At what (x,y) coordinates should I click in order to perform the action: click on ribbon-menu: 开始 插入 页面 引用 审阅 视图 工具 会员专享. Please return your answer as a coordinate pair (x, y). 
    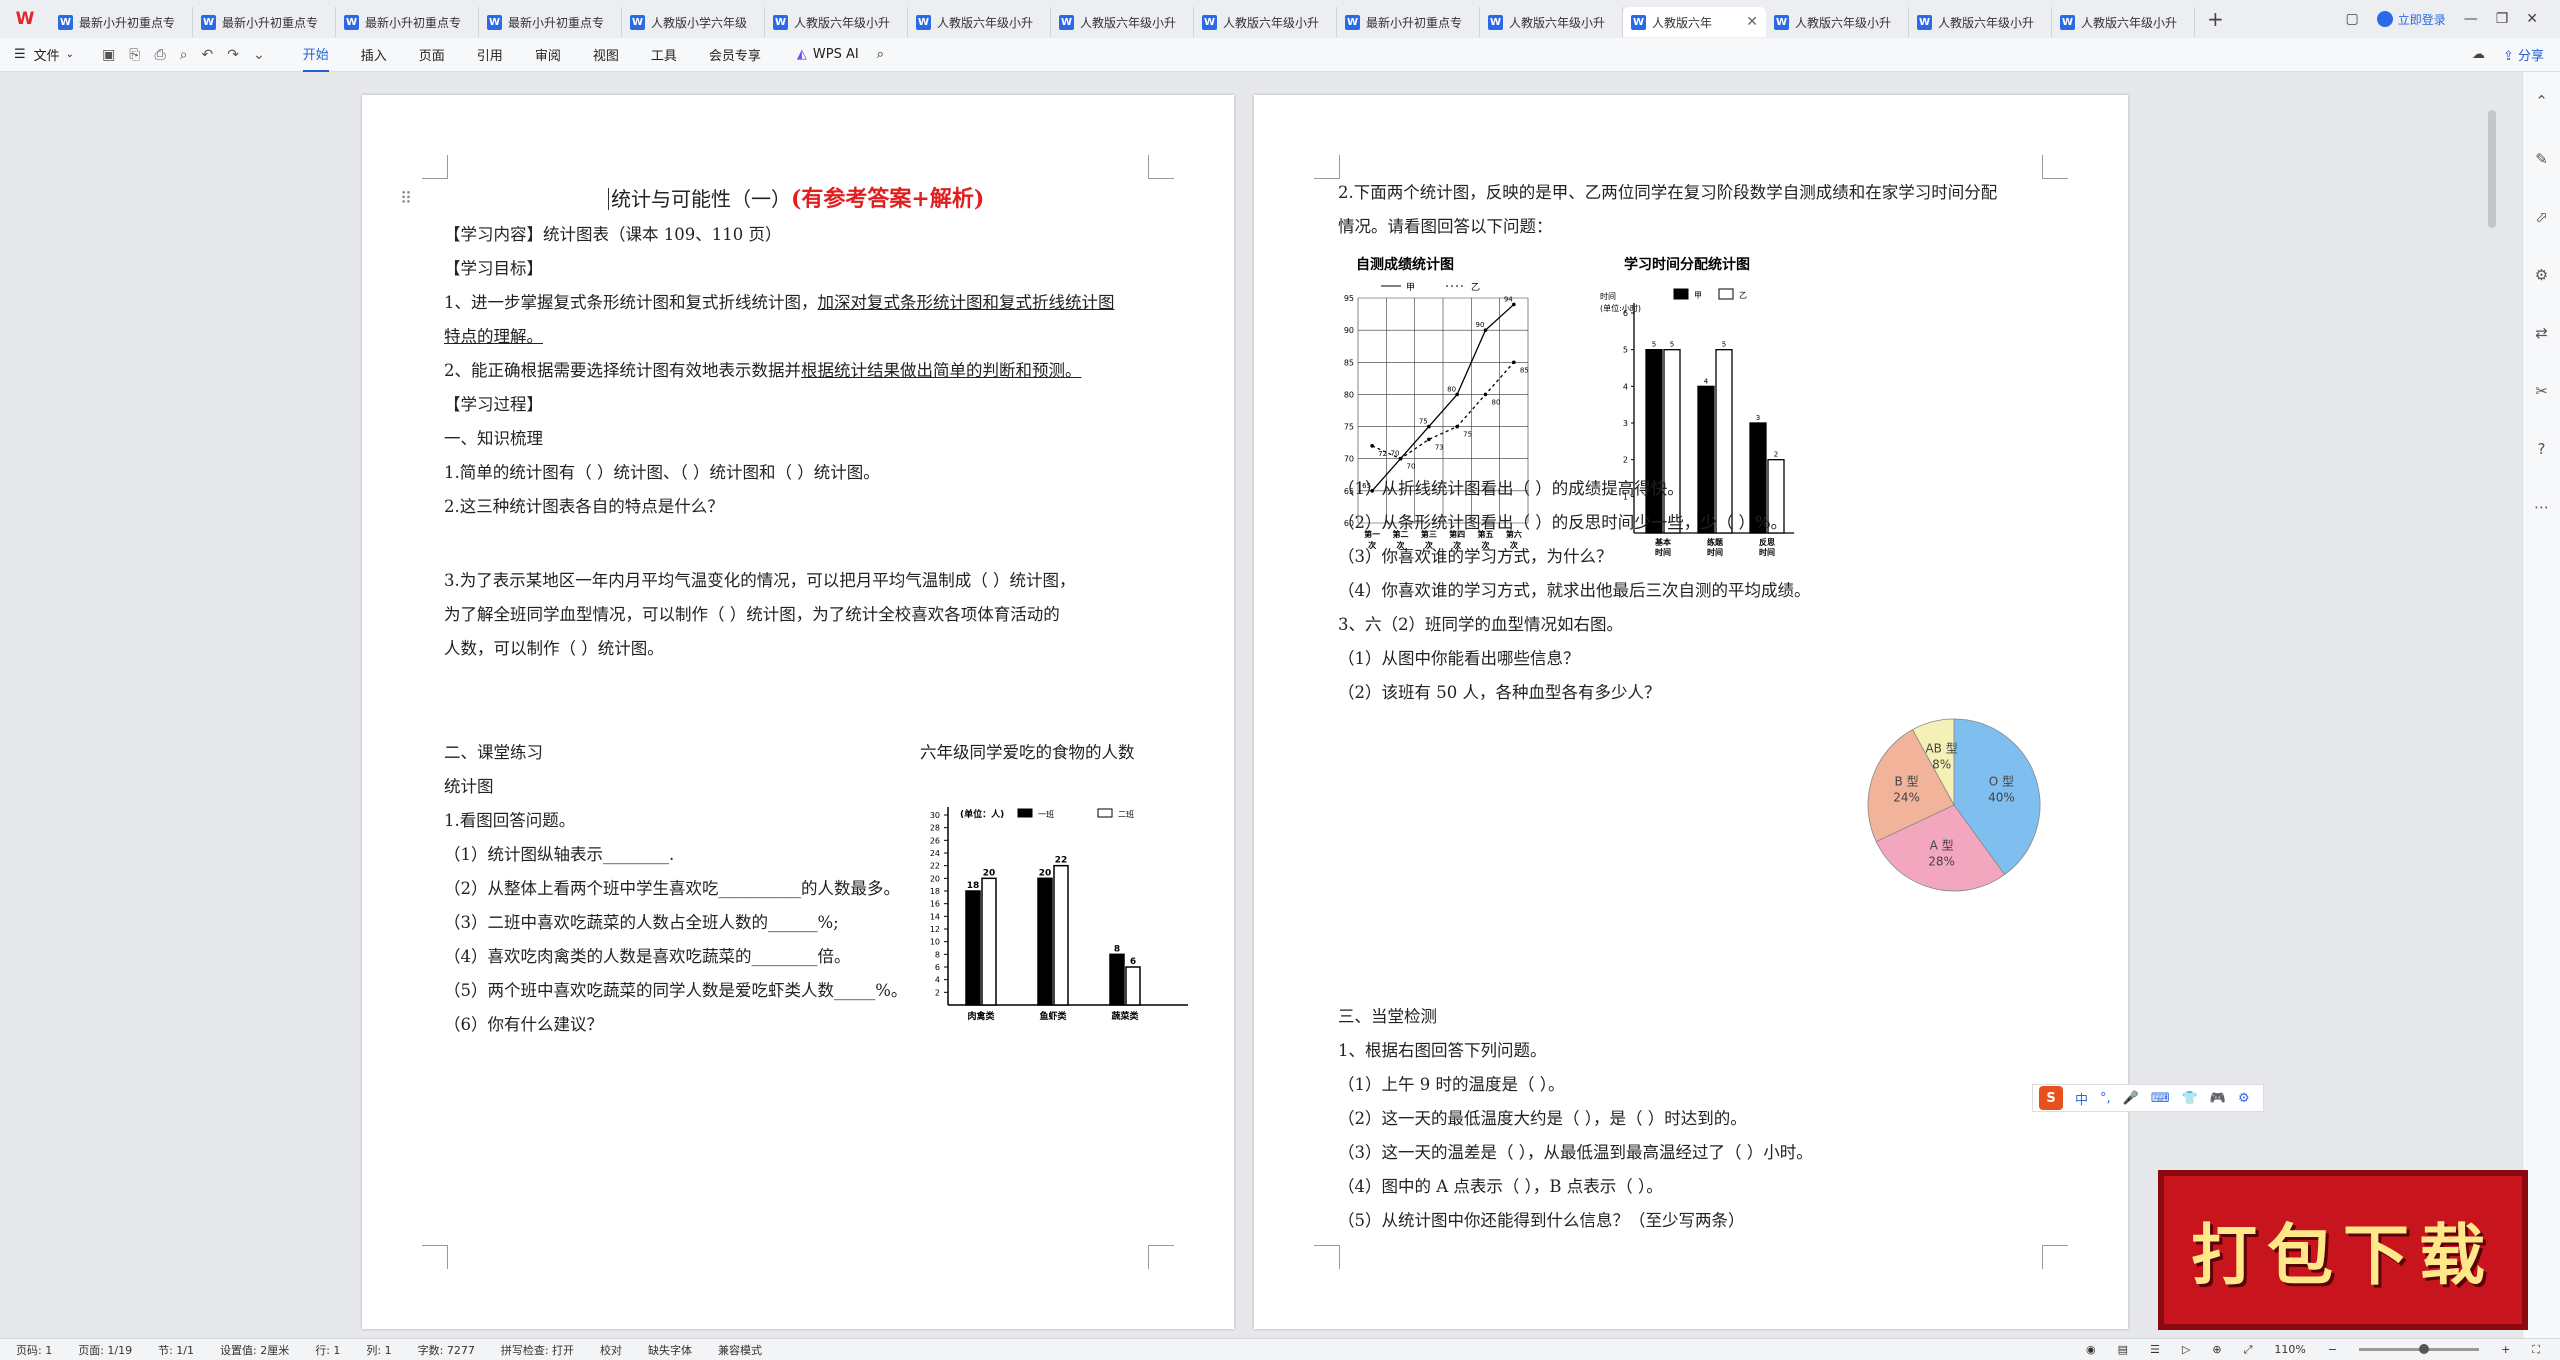
    Looking at the image, I should click on (531, 55).